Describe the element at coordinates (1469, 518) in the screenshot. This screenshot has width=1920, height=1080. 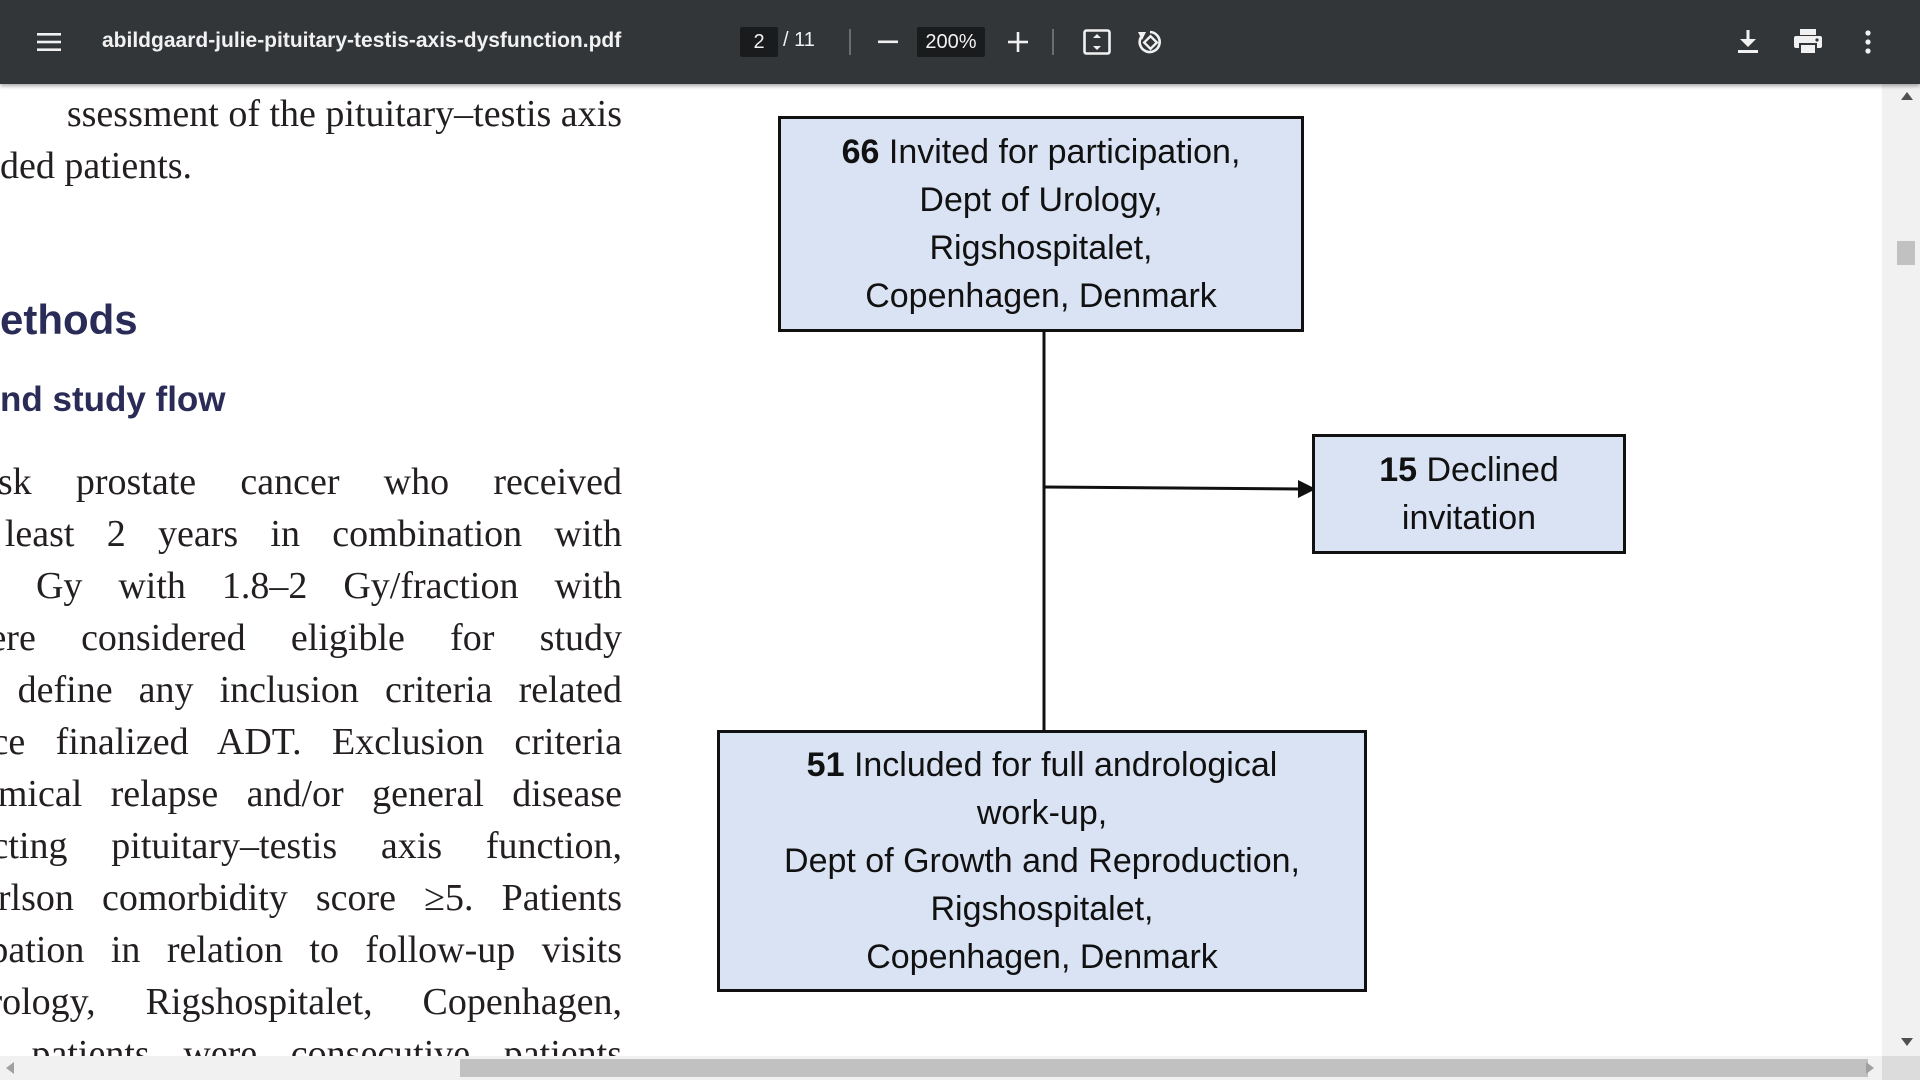
I see `declined-label-2: invitation` at that location.